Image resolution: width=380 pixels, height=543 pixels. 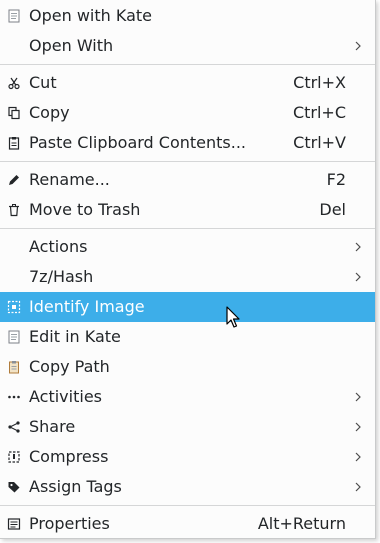 I want to click on menu-item-shortcut: Del, so click(x=332, y=209).